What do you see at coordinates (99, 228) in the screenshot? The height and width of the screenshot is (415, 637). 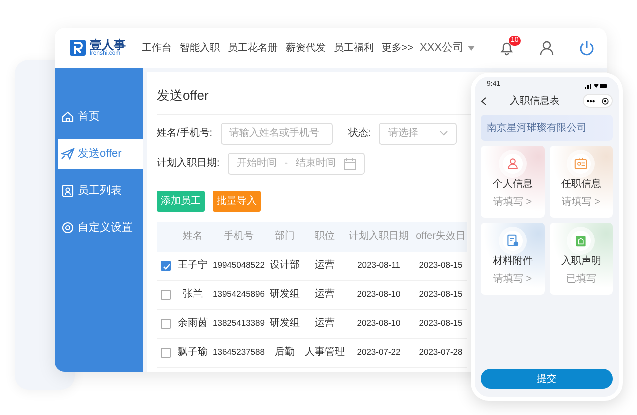 I see `sidebar-item: 自定义设置` at bounding box center [99, 228].